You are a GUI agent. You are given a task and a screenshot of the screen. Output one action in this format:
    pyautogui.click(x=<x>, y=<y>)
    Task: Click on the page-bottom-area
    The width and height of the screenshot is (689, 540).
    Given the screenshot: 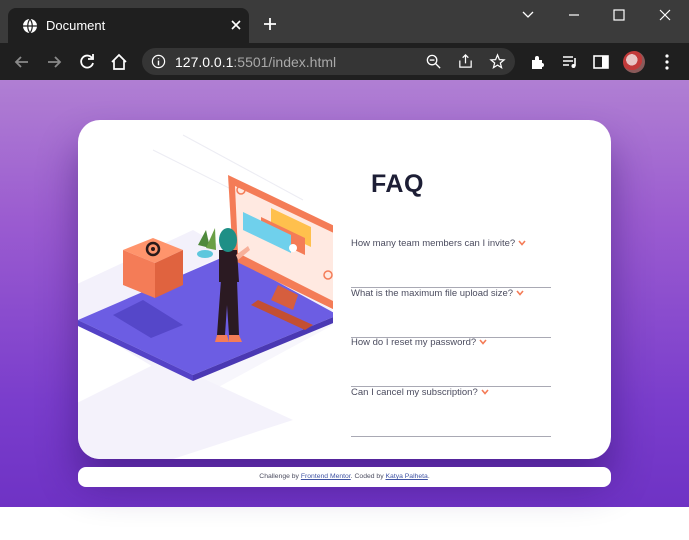 What is the action you would take?
    pyautogui.click(x=344, y=523)
    